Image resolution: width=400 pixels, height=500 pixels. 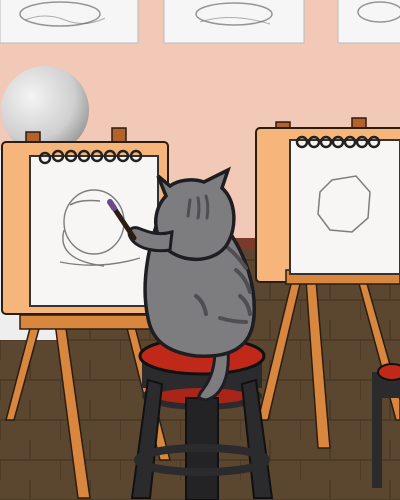 What do you see at coordinates (368, 22) in the screenshot?
I see `wall-sketch-right` at bounding box center [368, 22].